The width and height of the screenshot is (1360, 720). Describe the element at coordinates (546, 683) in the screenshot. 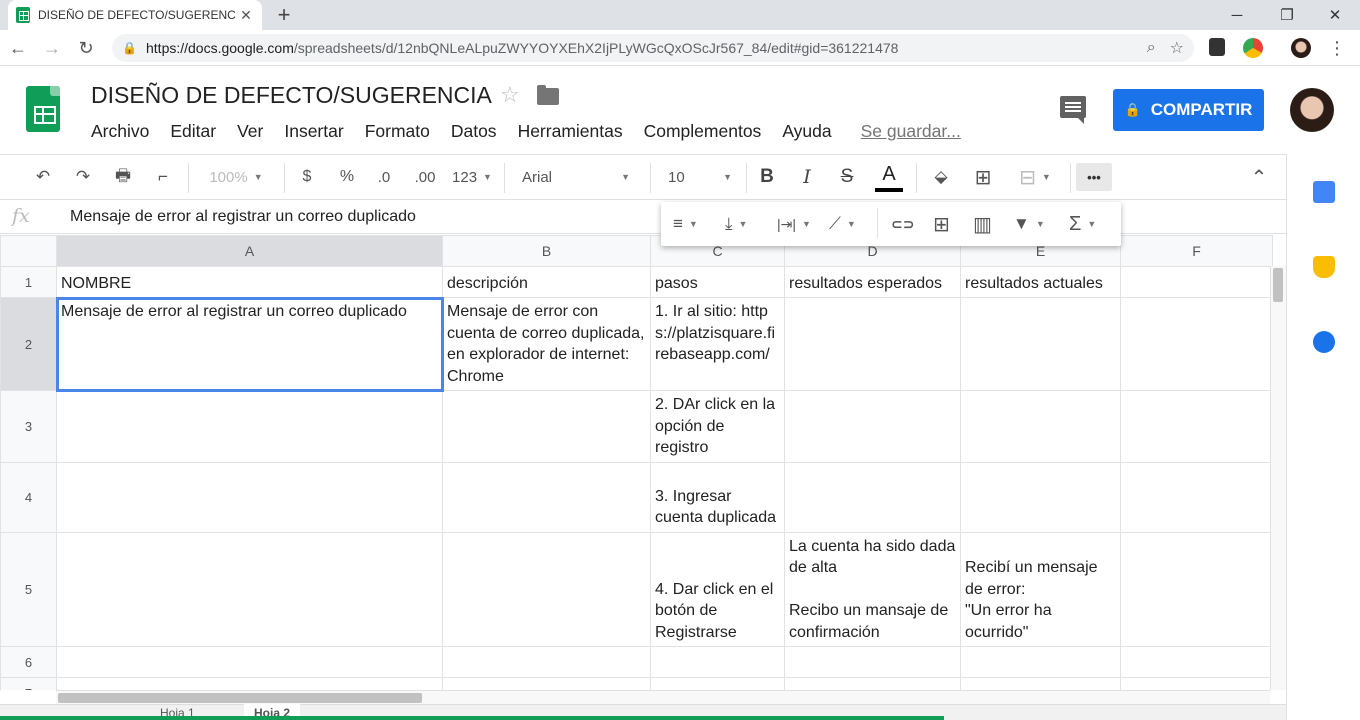

I see `cell-b7` at that location.